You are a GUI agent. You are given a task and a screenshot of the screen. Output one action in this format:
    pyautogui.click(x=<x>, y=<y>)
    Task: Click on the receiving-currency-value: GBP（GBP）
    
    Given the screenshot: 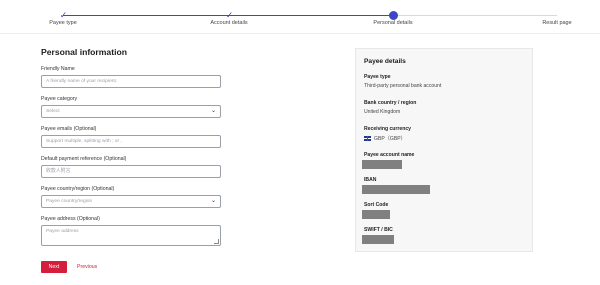 What is the action you would take?
    pyautogui.click(x=385, y=138)
    